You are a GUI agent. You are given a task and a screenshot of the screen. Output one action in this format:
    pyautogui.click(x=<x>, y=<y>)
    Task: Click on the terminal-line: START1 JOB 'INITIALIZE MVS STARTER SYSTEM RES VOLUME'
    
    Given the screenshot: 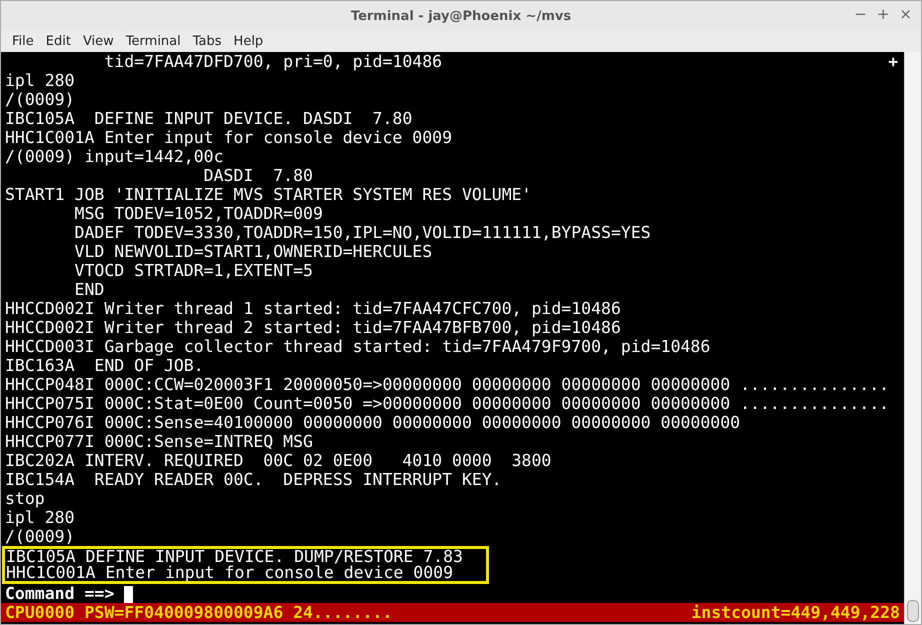 What is the action you would take?
    pyautogui.click(x=268, y=194)
    